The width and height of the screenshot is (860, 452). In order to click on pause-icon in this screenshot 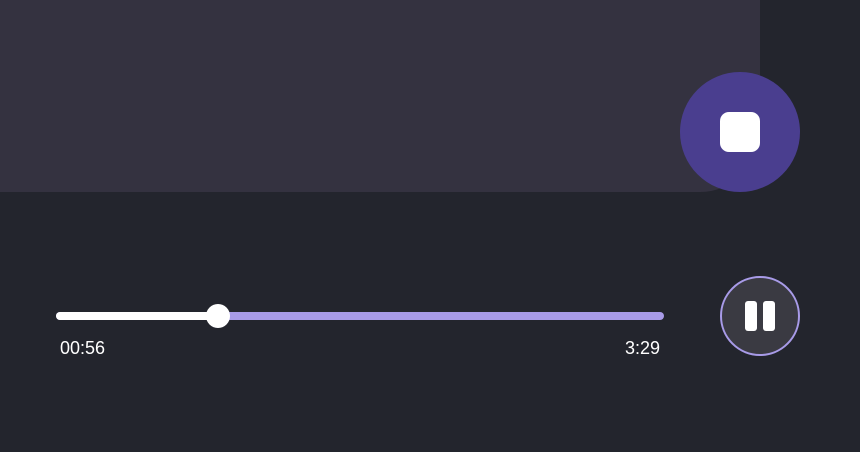, I will do `click(760, 316)`.